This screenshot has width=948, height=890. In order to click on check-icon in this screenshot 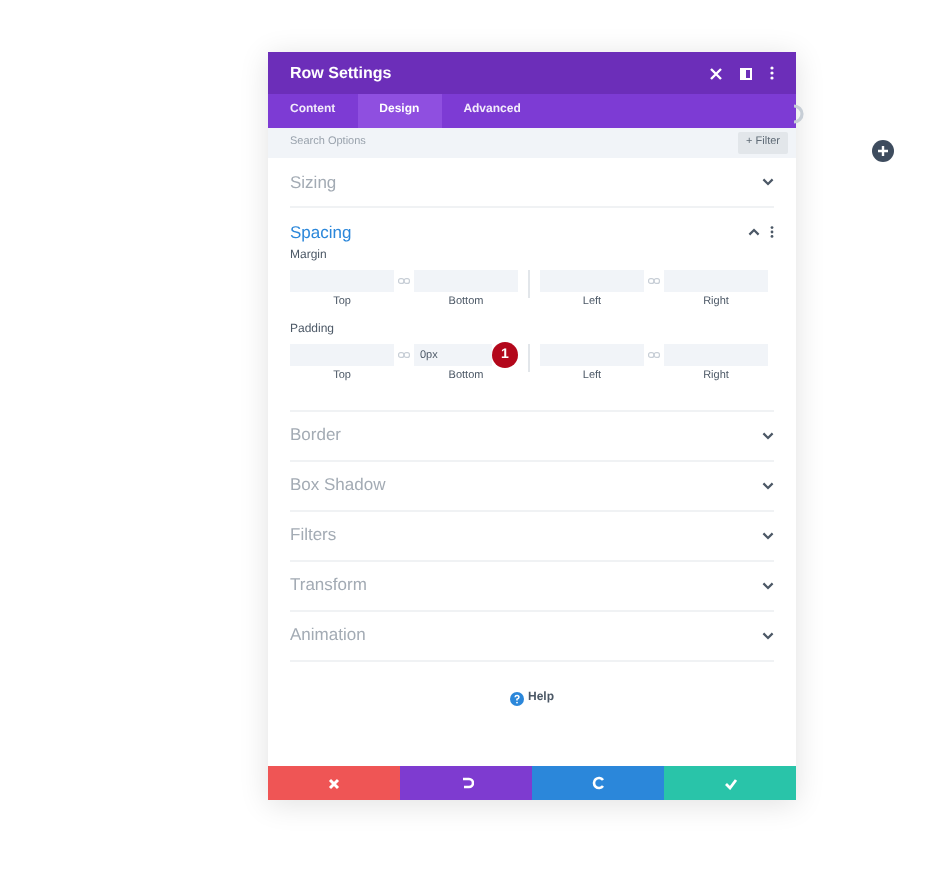, I will do `click(730, 783)`.